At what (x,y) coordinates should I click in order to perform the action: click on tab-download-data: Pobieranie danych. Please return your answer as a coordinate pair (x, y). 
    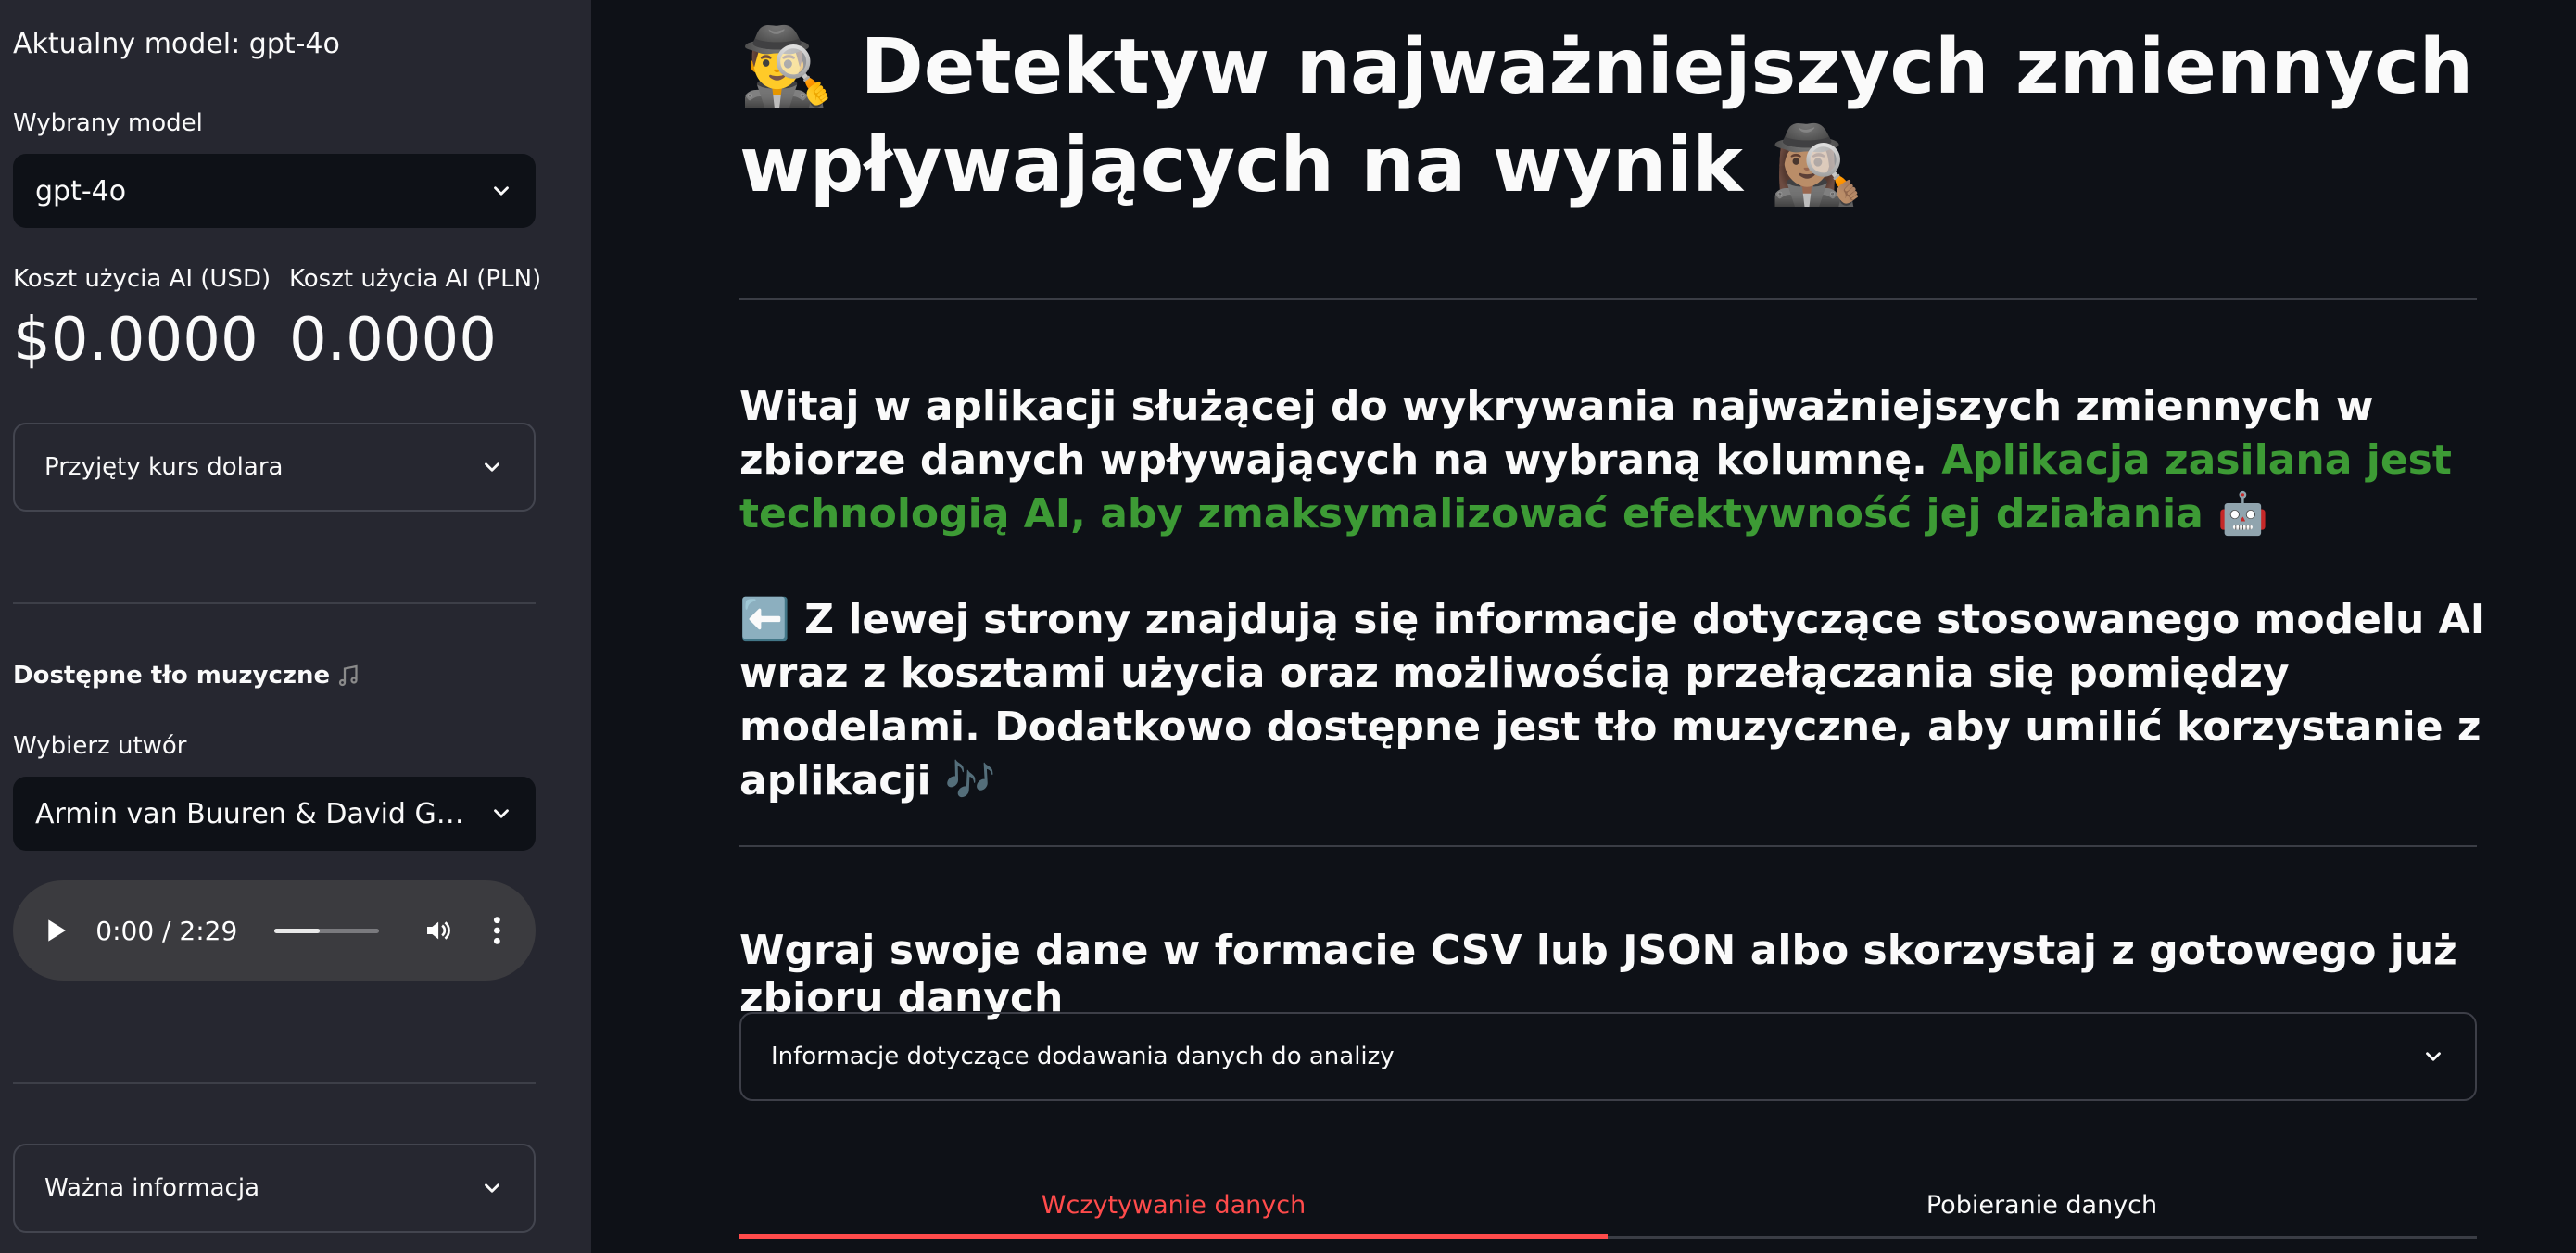
    Looking at the image, I should click on (2042, 1204).